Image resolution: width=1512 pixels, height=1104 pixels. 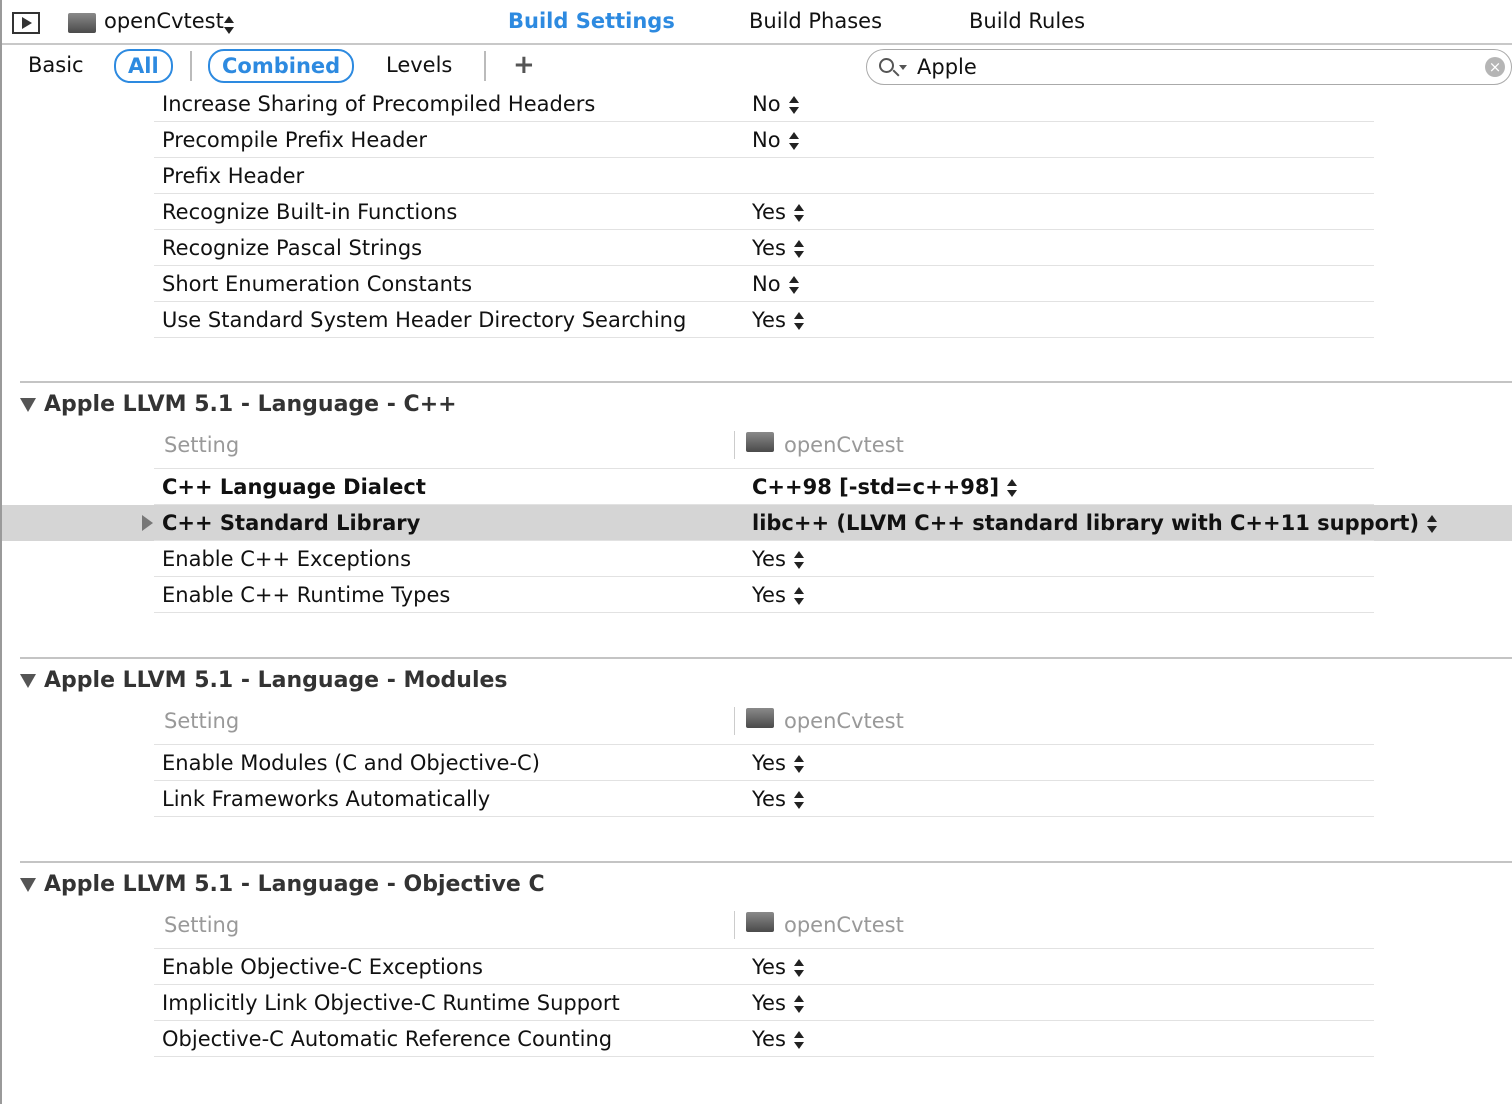 I want to click on tab-build-phases: Build Phases, so click(x=815, y=21).